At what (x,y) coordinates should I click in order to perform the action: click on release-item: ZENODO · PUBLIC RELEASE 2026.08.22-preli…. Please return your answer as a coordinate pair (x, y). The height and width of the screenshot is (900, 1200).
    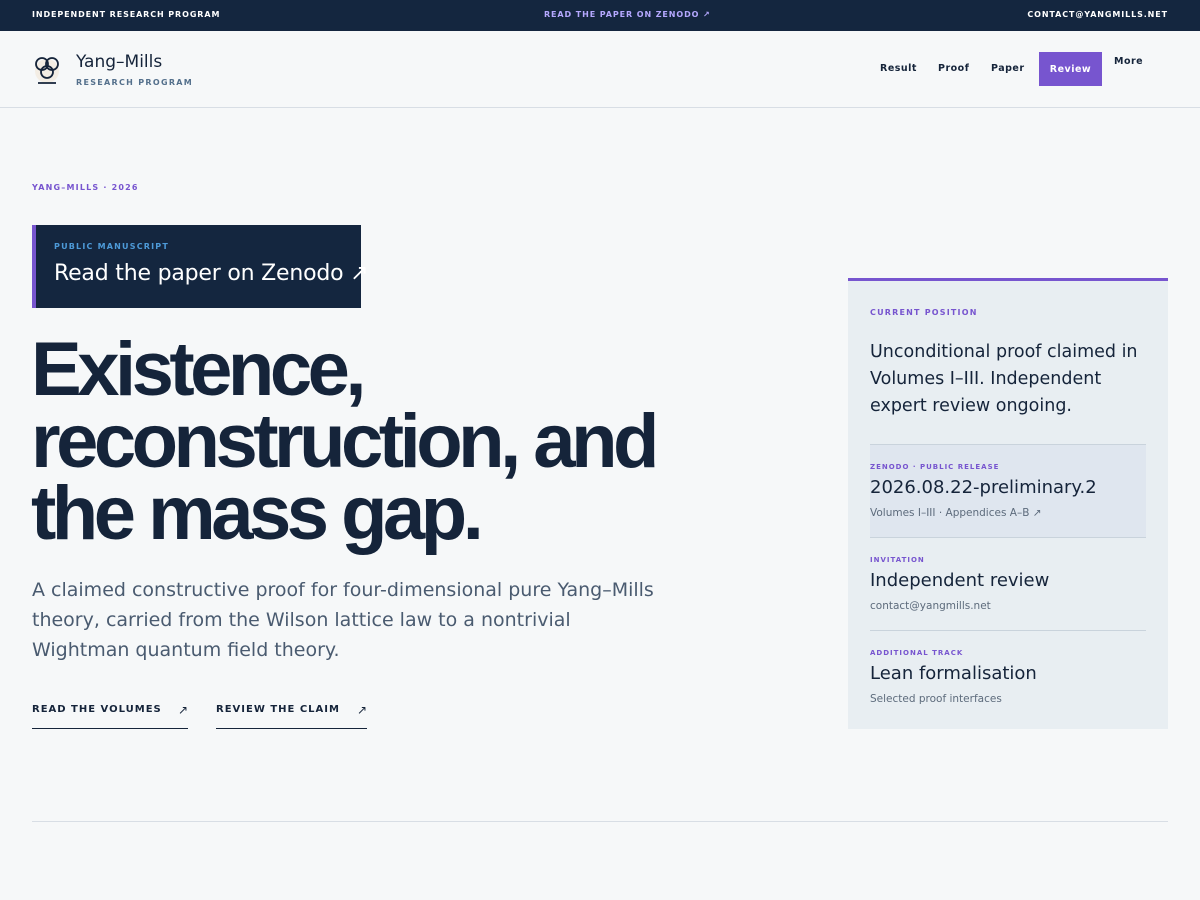
    Looking at the image, I should click on (1008, 490).